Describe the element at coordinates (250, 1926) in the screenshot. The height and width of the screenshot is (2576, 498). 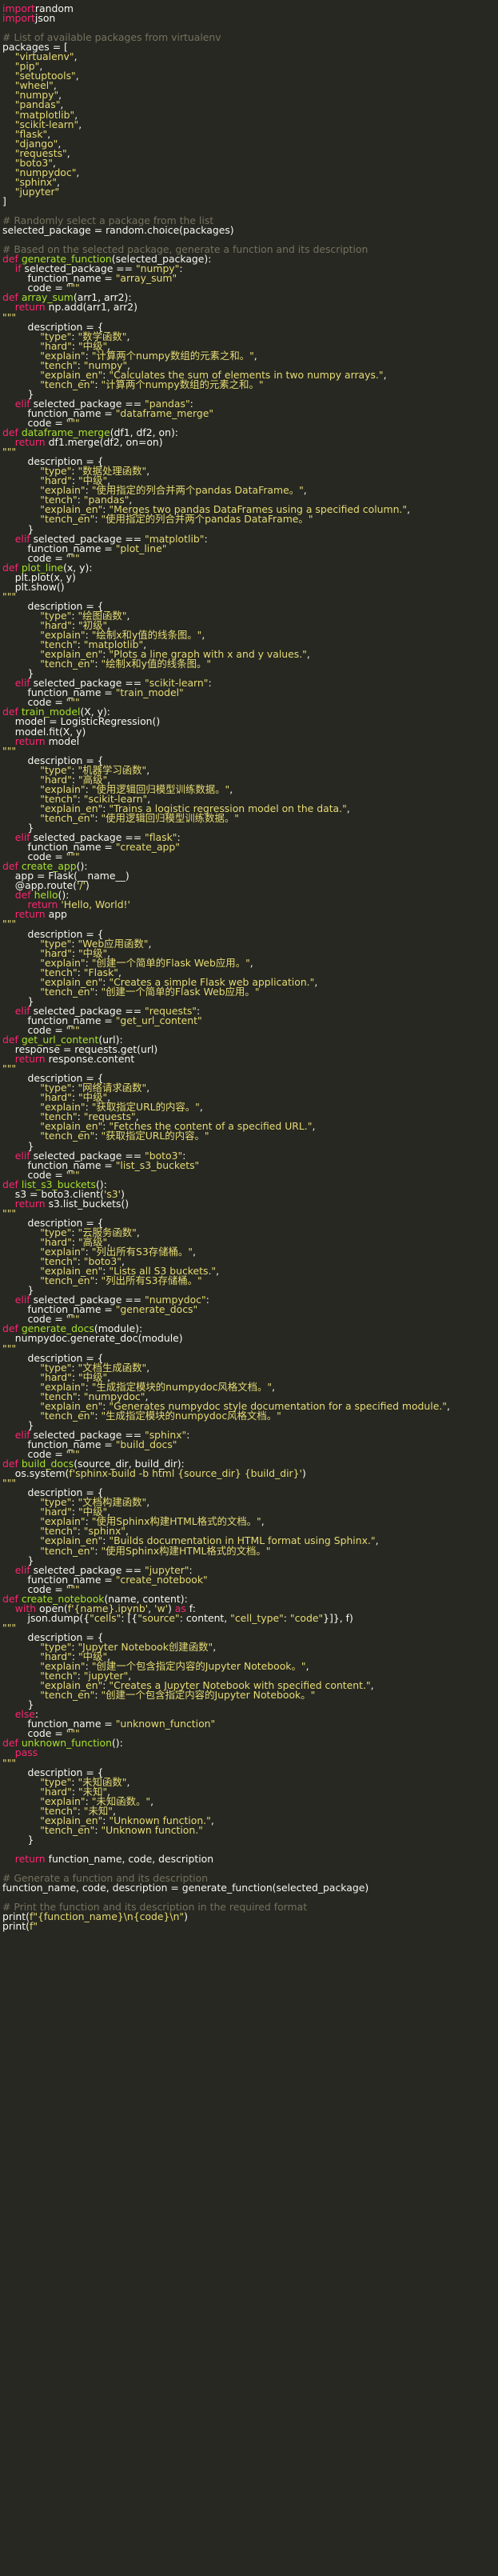
I see `code-line: print(f"` at that location.